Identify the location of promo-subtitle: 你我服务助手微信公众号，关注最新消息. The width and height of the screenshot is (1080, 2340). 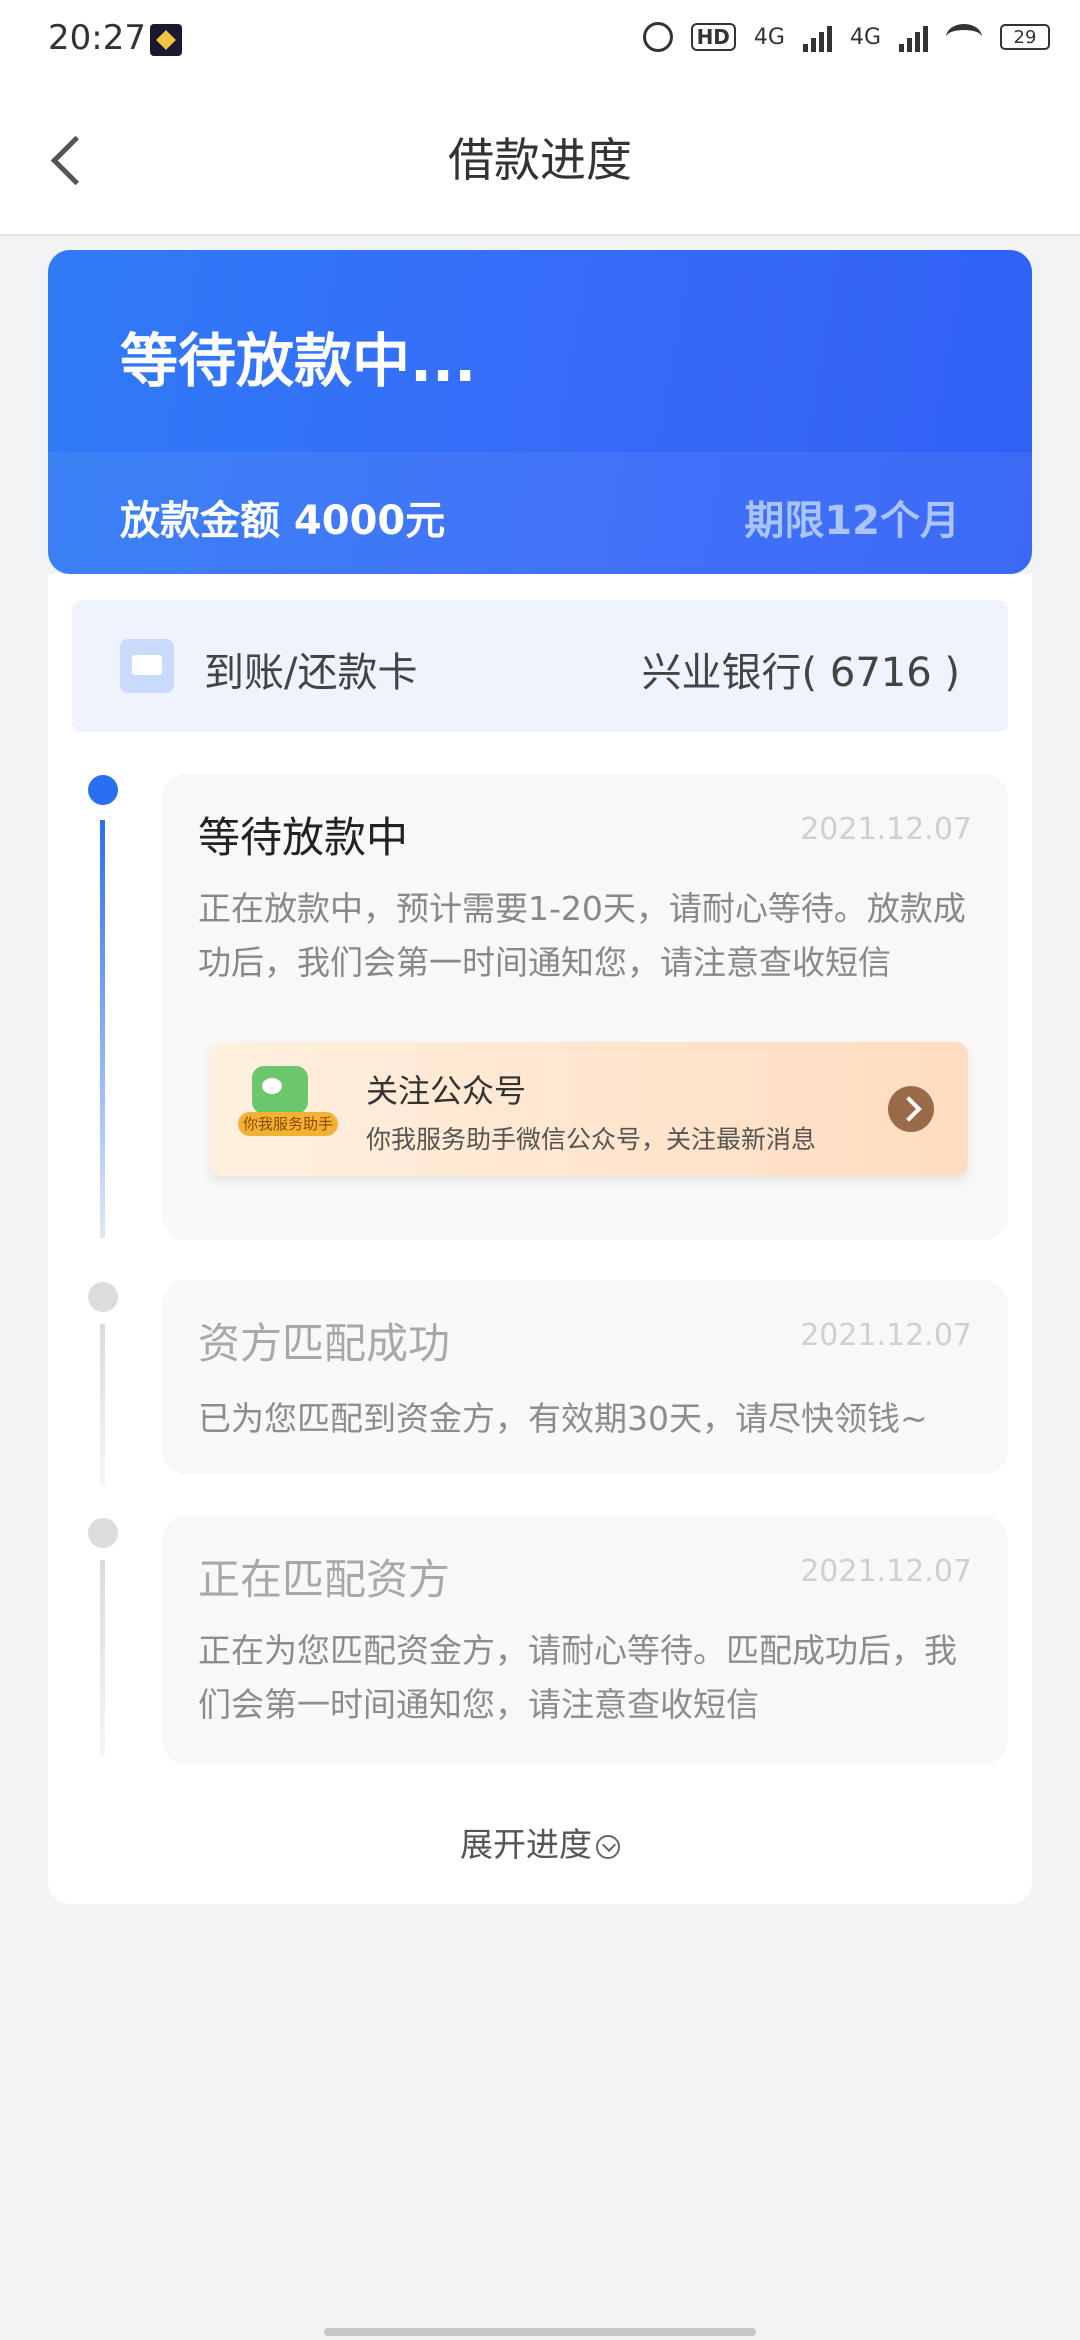
(591, 1139).